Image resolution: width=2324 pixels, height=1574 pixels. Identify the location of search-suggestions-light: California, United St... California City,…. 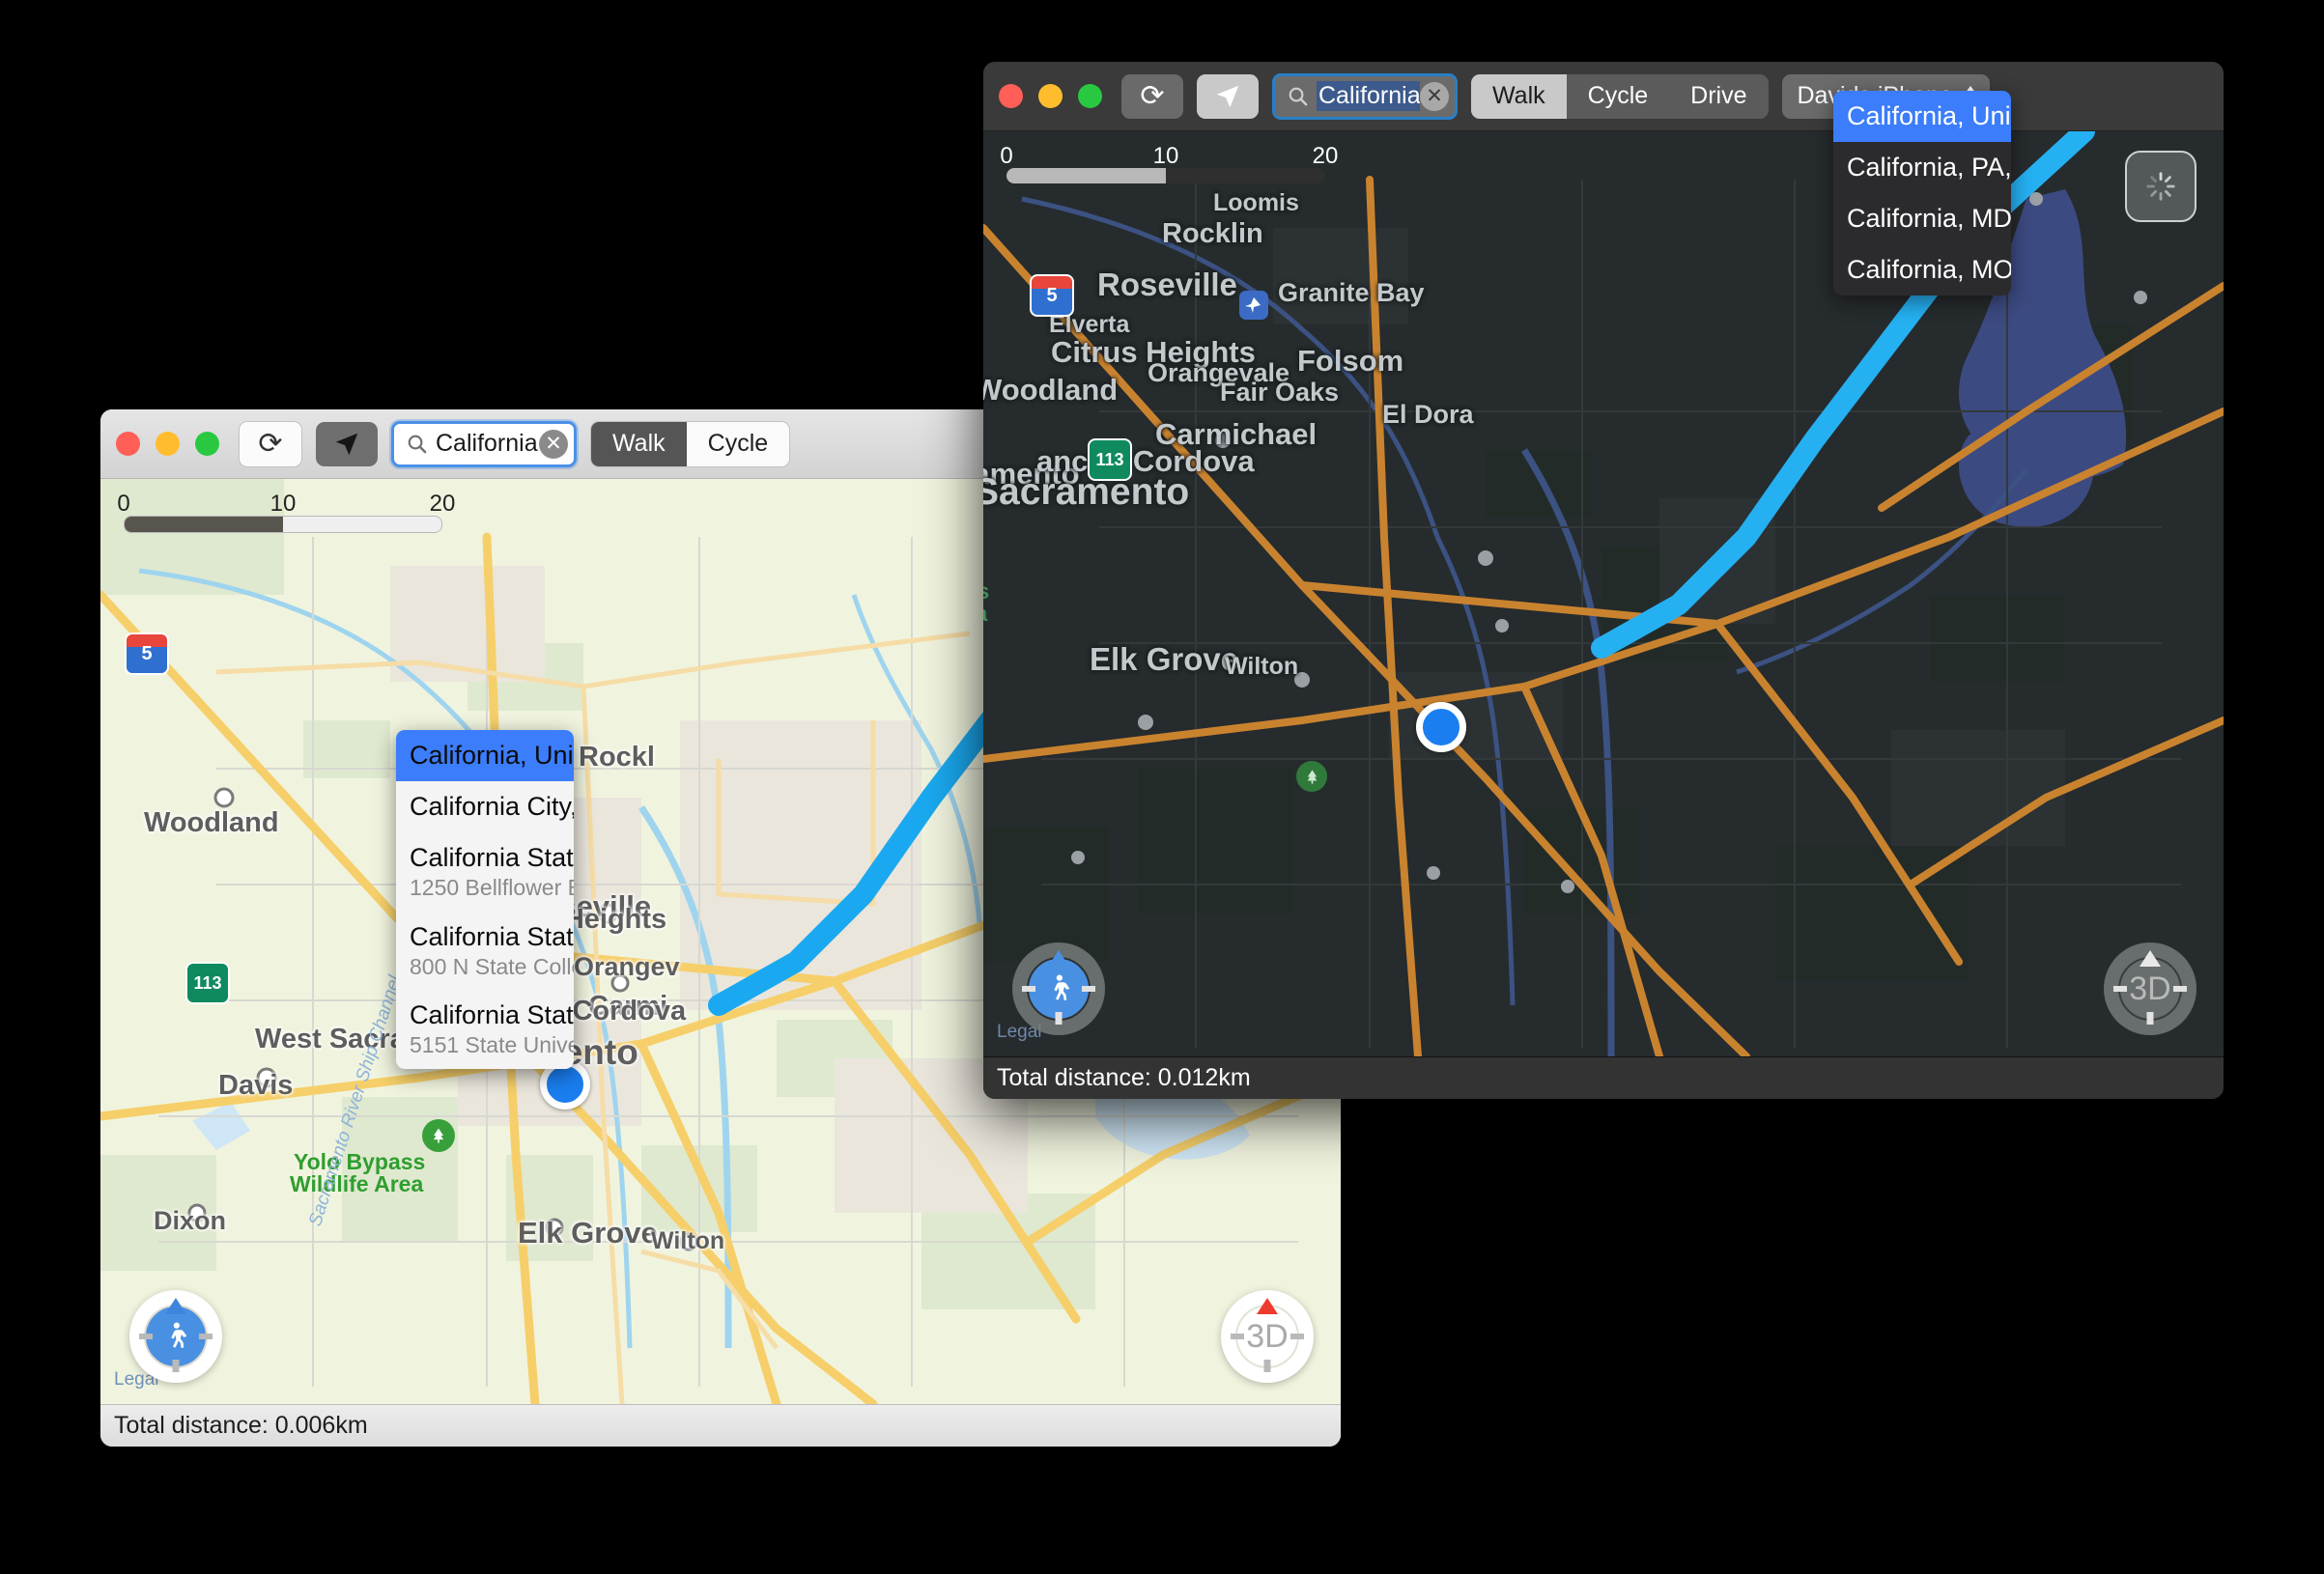
(485, 899).